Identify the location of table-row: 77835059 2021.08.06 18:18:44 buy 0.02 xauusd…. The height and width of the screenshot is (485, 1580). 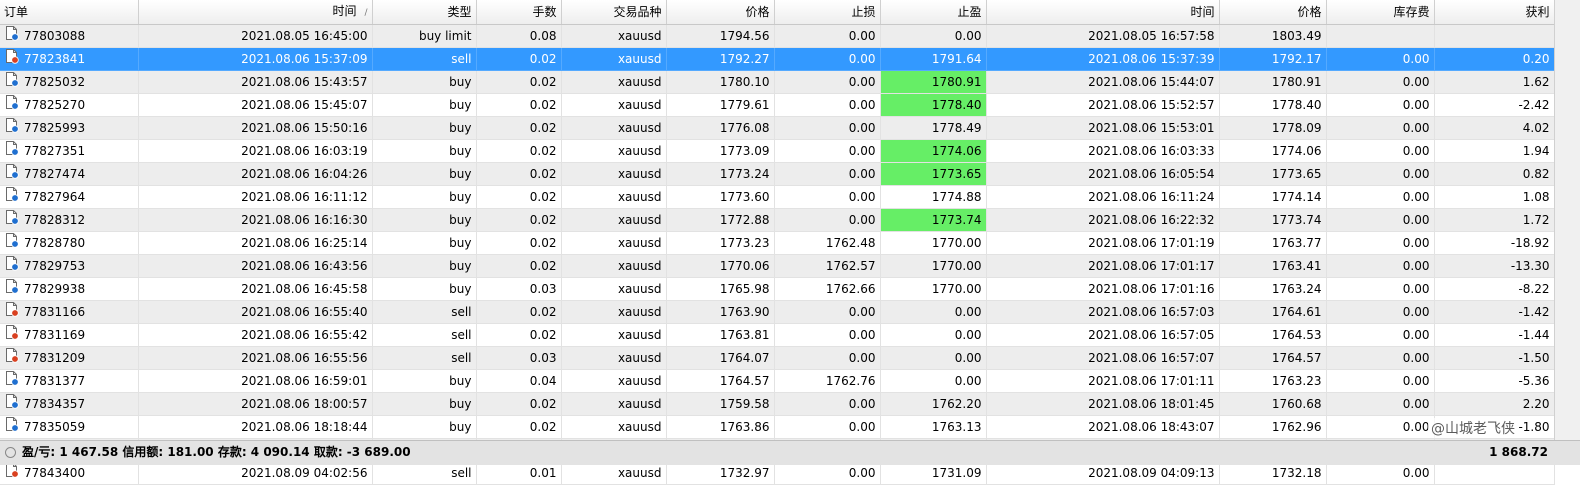
(777, 427).